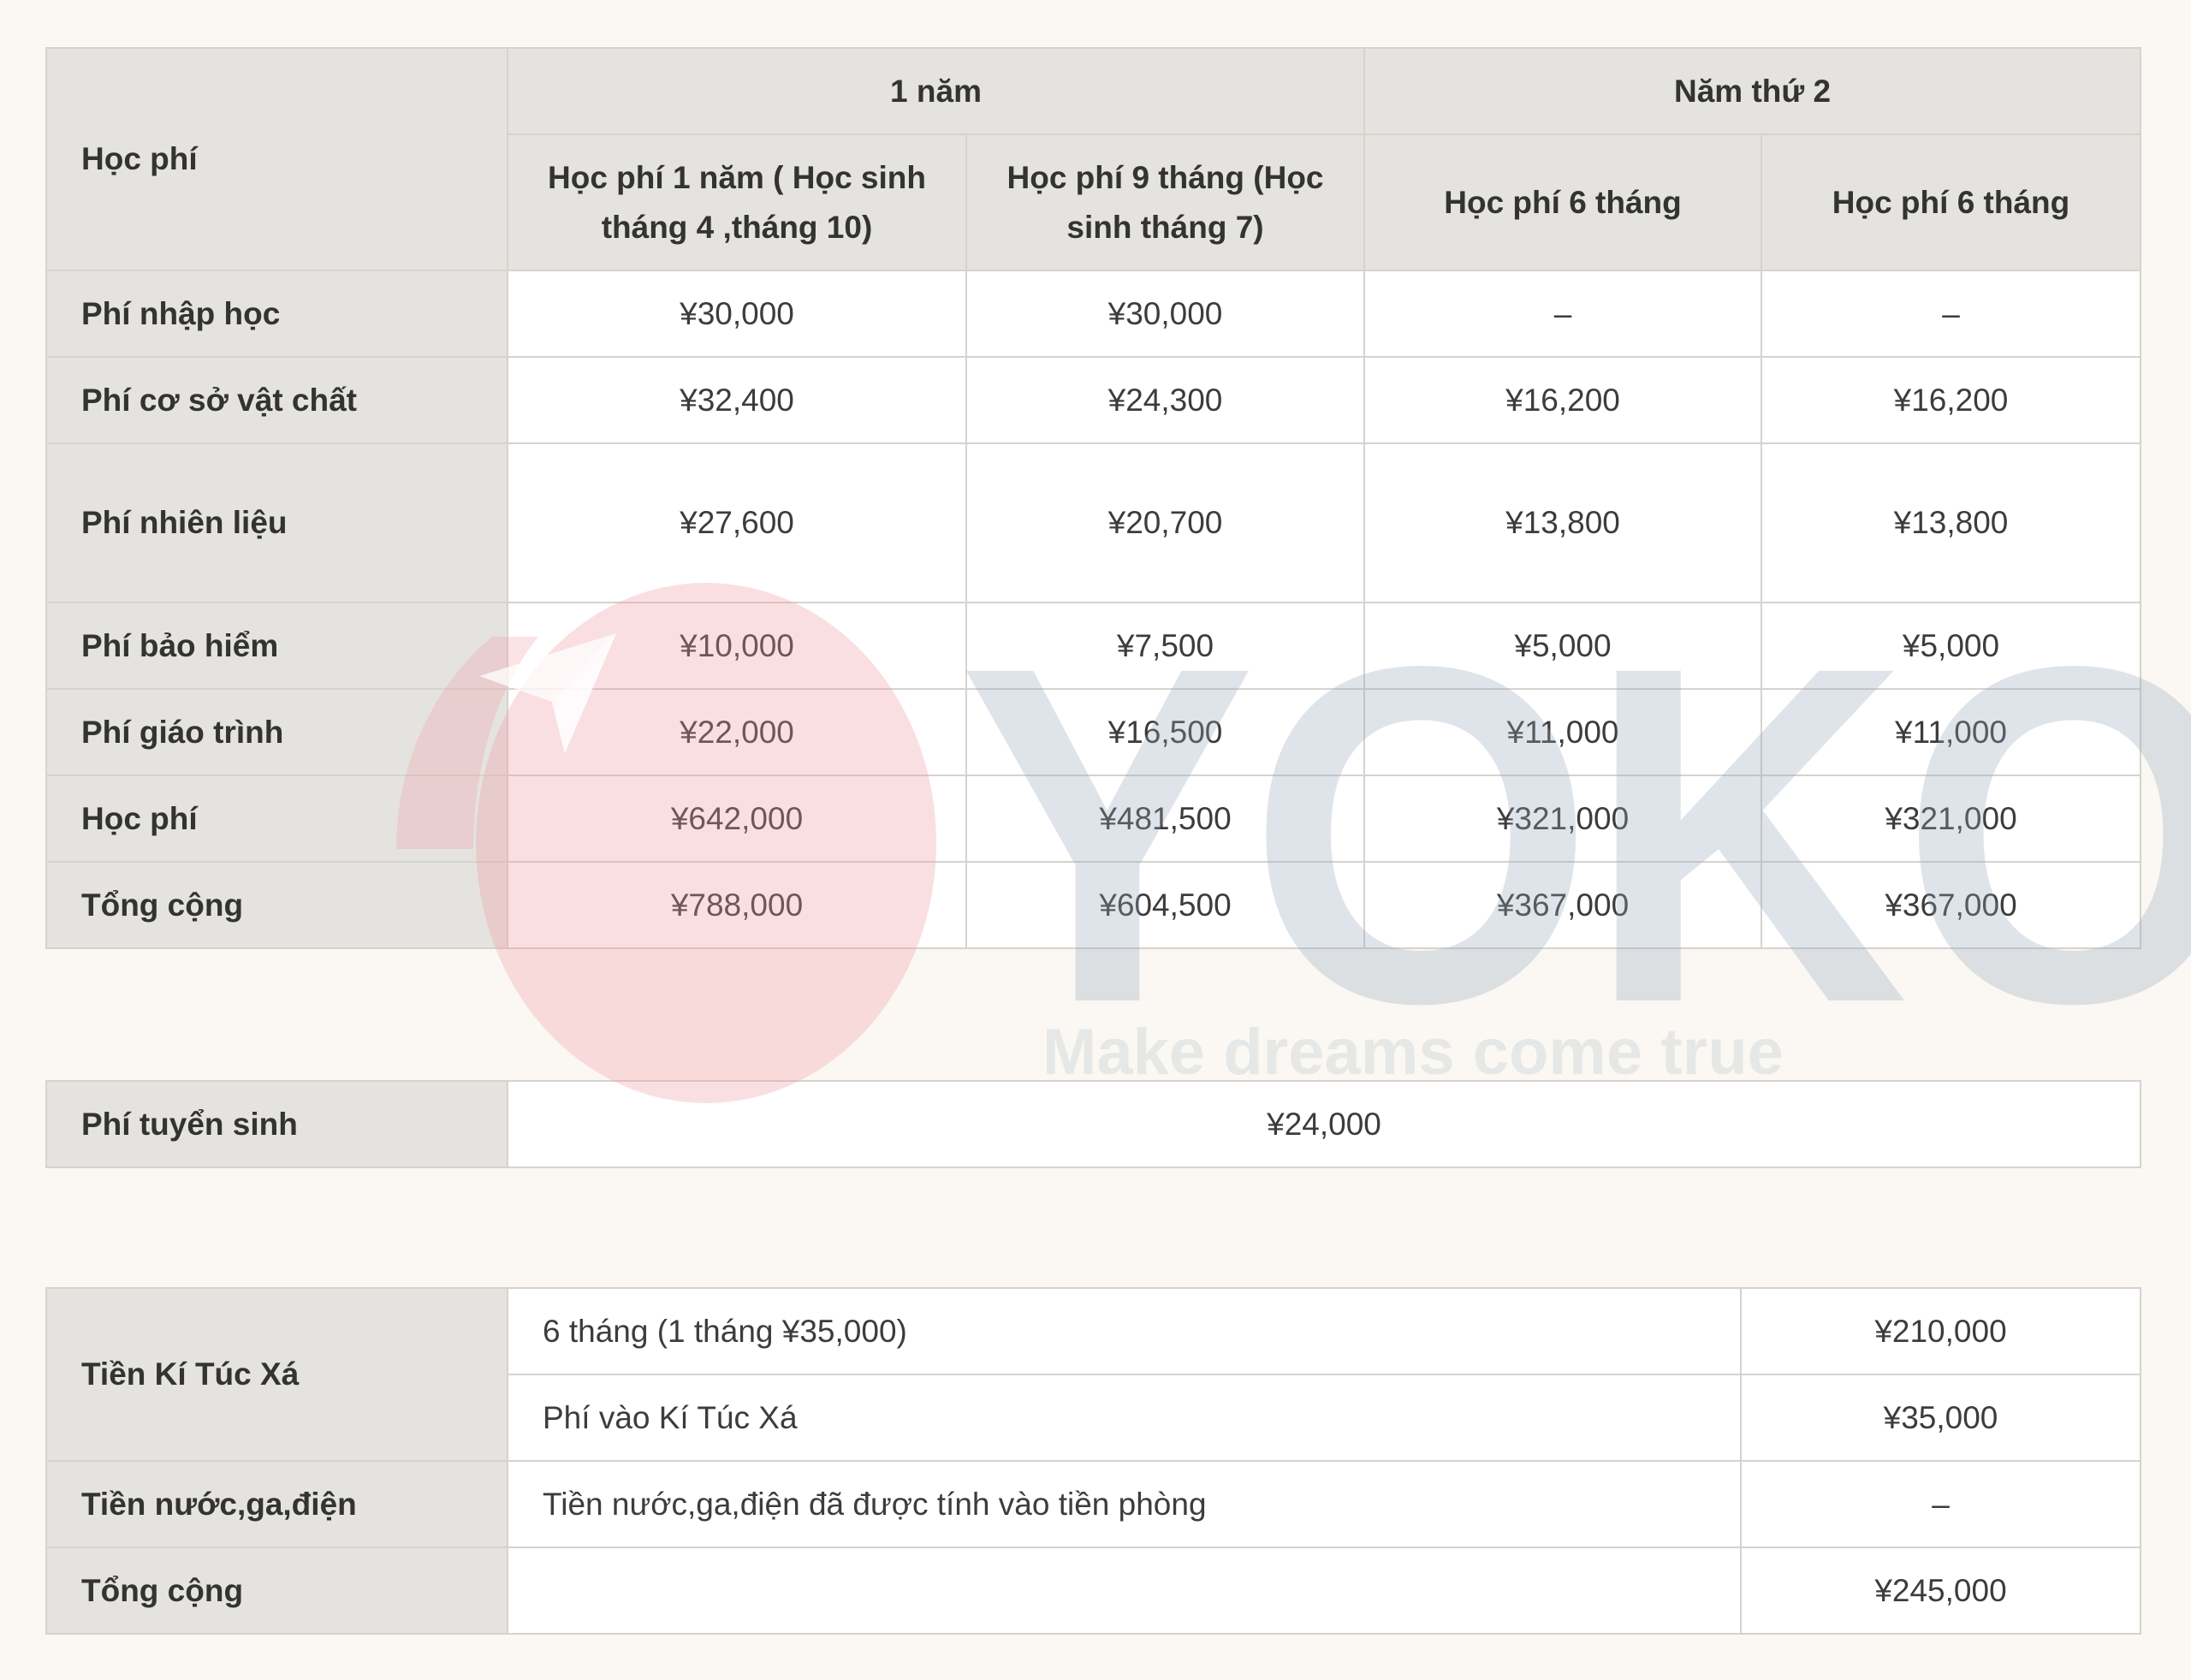 The width and height of the screenshot is (2191, 1680). Describe the element at coordinates (936, 91) in the screenshot. I see `group-header-first-year: 1 năm` at that location.